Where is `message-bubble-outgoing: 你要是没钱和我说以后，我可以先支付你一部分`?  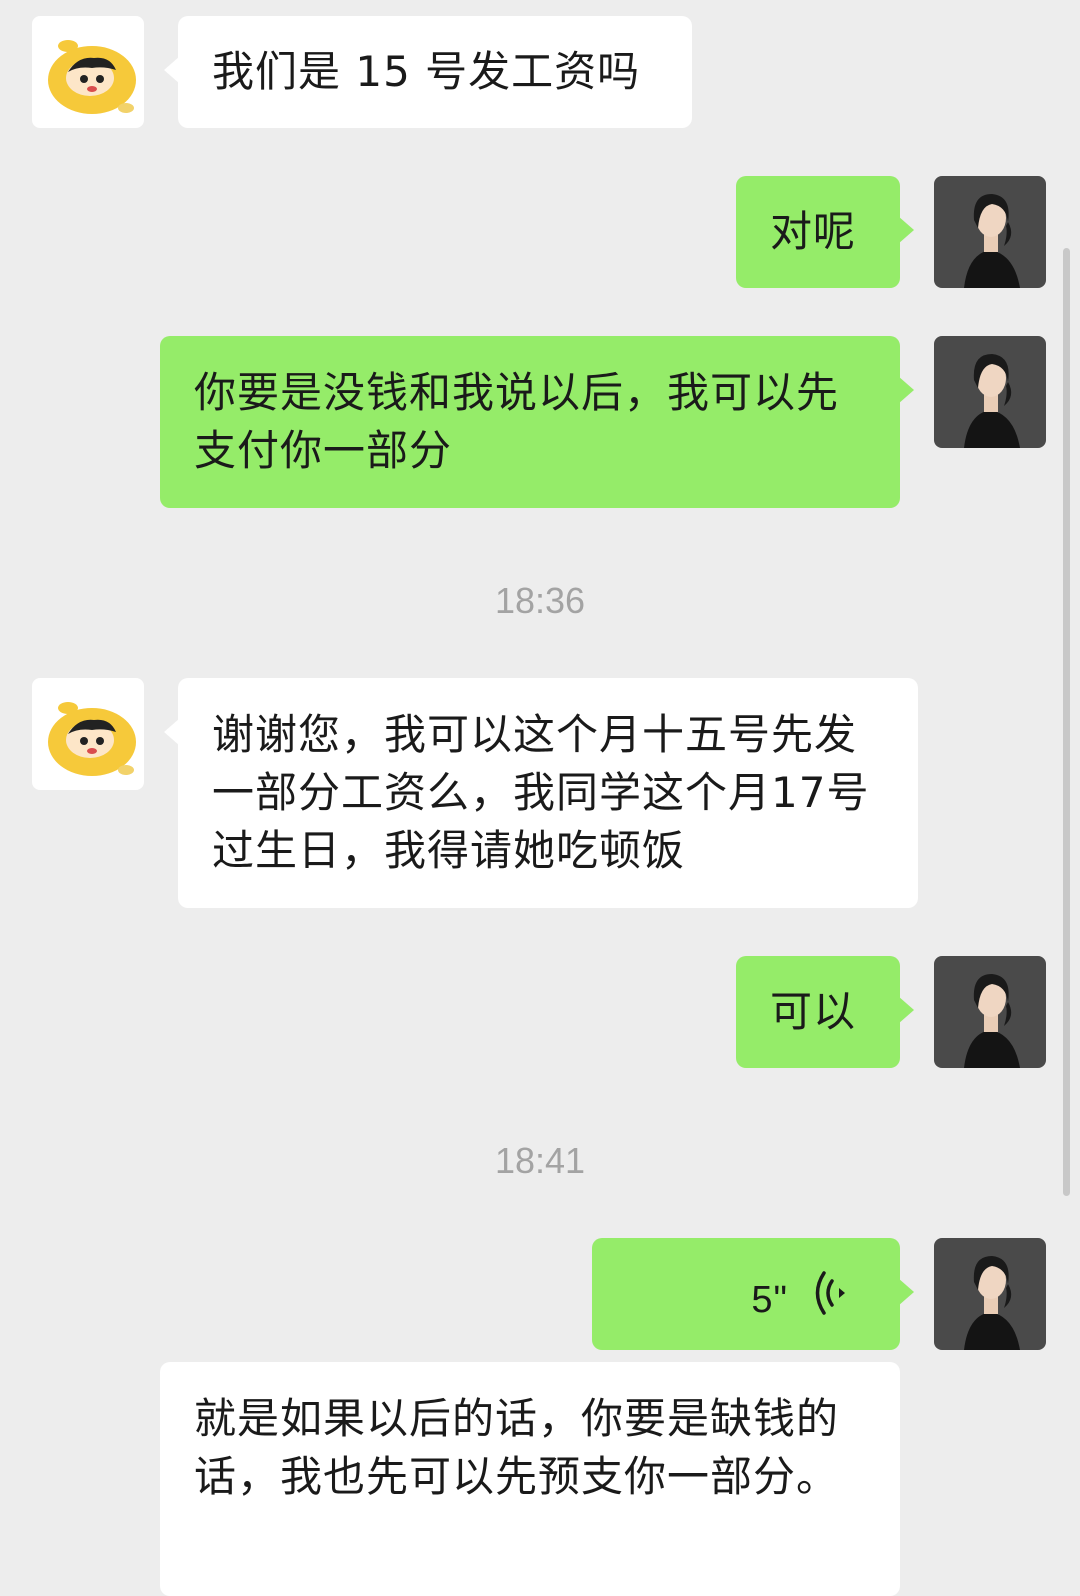 message-bubble-outgoing: 你要是没钱和我说以后，我可以先支付你一部分 is located at coordinates (537, 422).